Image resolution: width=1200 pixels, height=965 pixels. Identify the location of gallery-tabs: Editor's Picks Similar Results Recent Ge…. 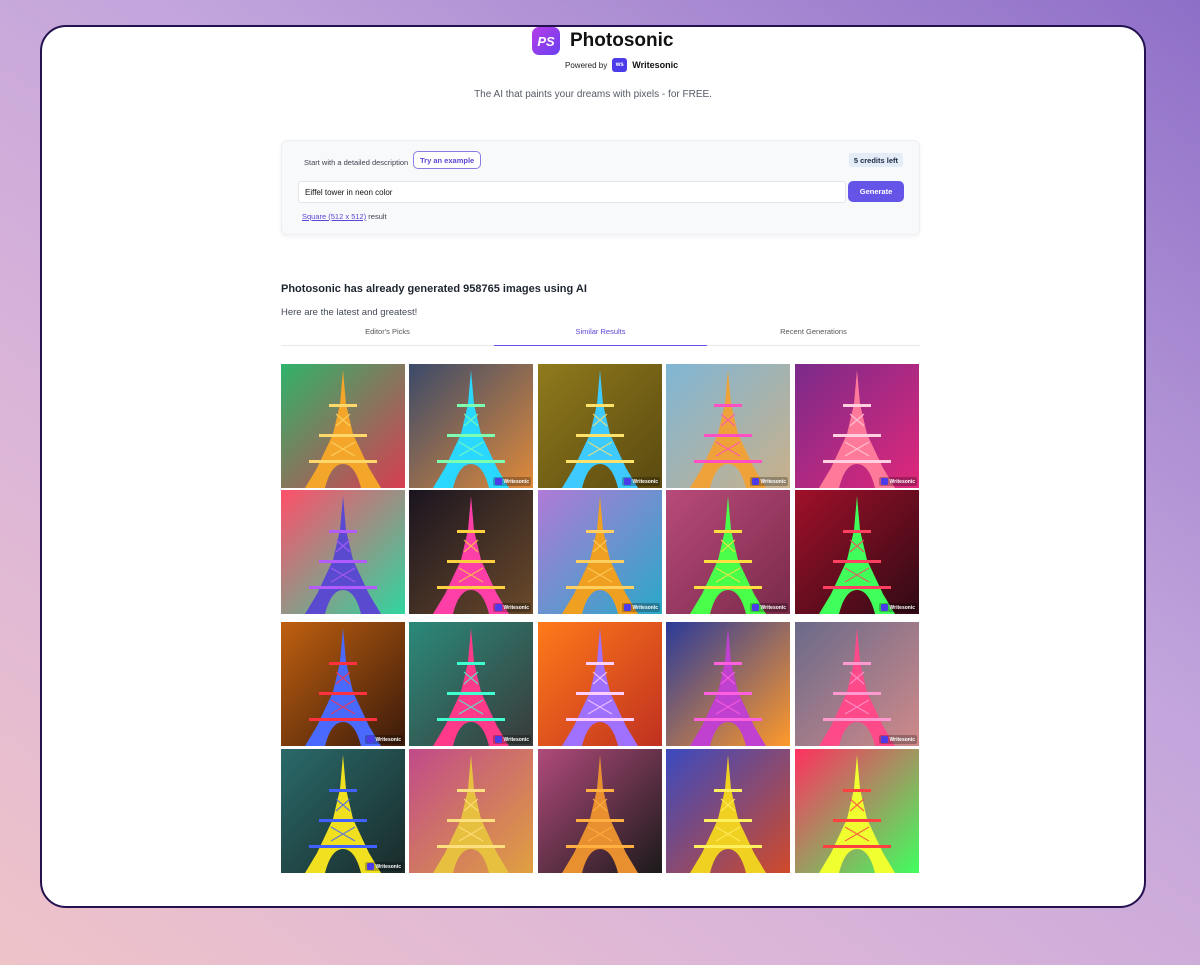
(600, 333).